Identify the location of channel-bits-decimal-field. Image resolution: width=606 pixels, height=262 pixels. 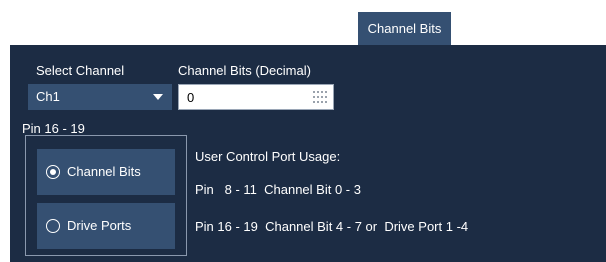
(256, 97).